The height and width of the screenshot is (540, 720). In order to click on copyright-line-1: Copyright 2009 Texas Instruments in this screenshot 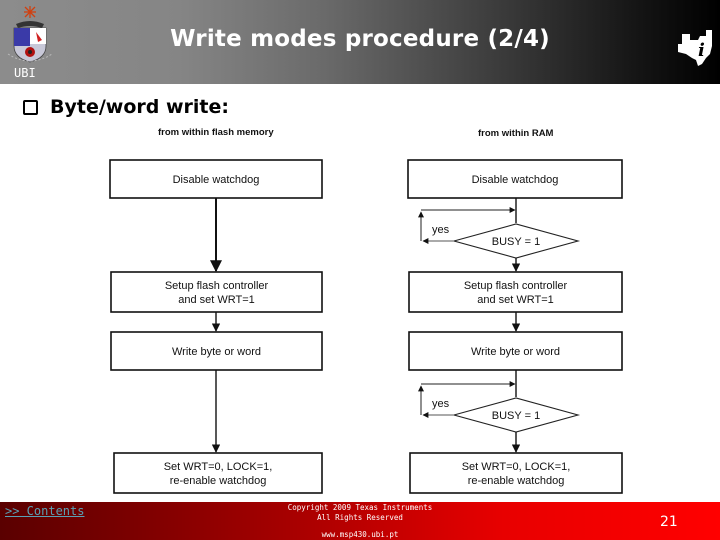, I will do `click(360, 507)`.